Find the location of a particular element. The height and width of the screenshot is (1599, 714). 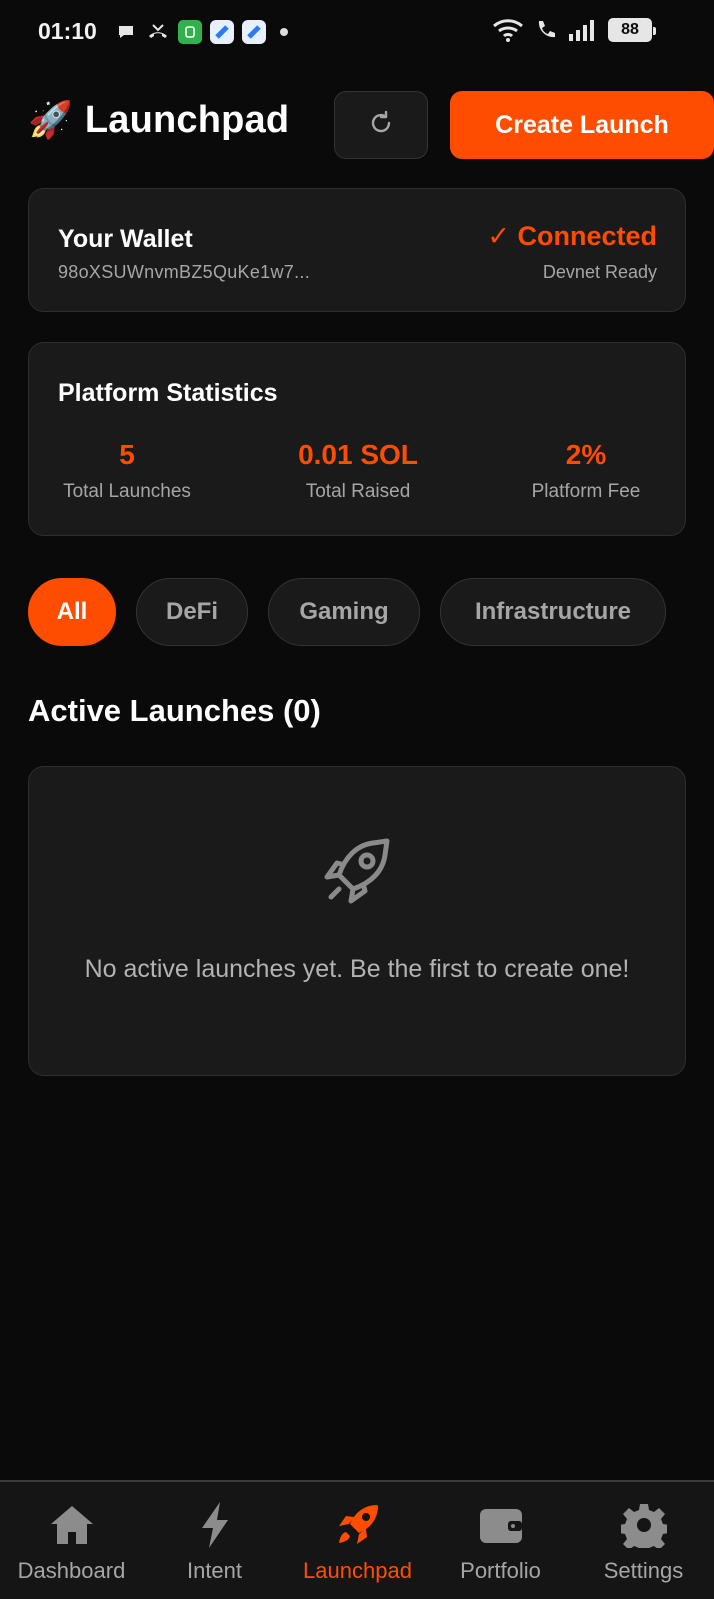

nav-item-dashboard: Dashboard is located at coordinates (71, 1542).